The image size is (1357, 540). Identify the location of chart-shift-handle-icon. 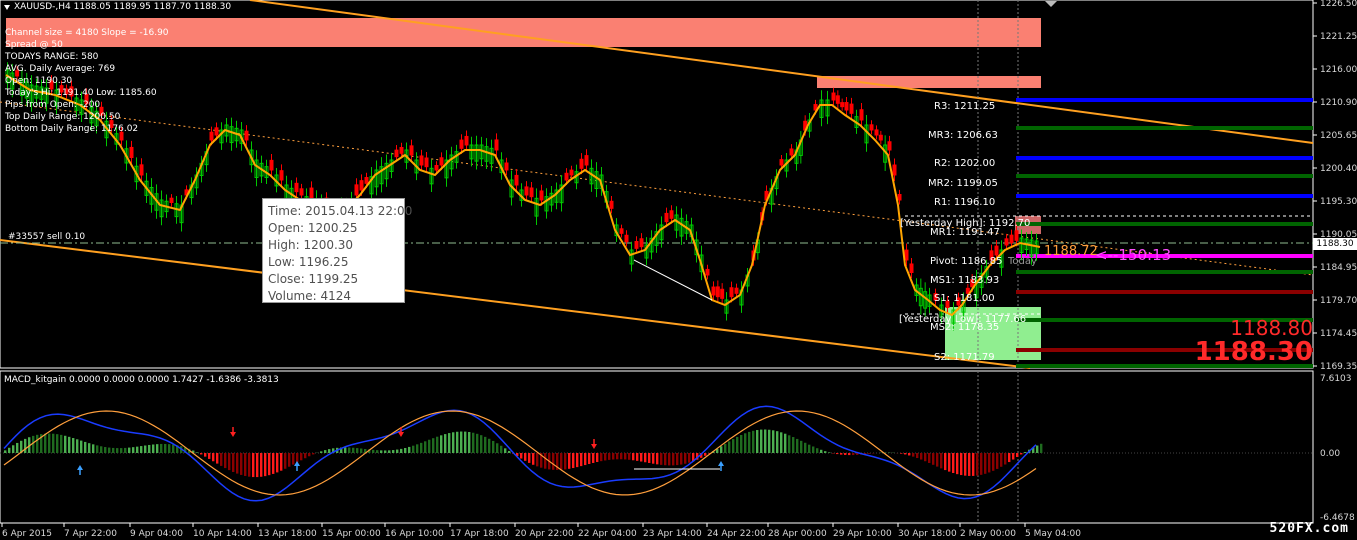
(1051, 4).